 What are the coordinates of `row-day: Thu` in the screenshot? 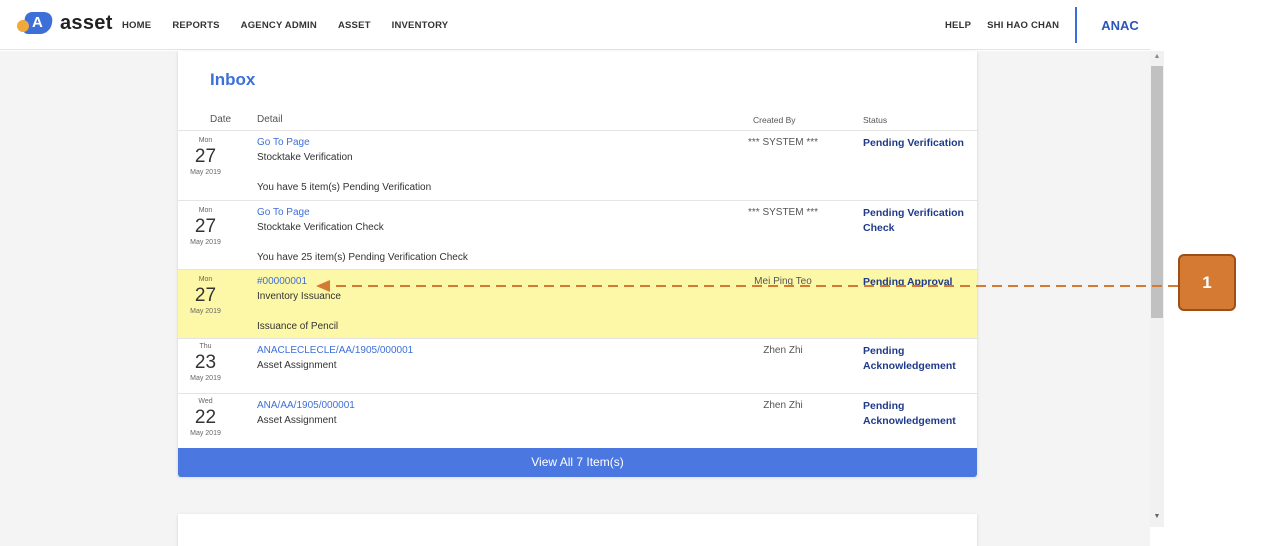 It's located at (205, 346).